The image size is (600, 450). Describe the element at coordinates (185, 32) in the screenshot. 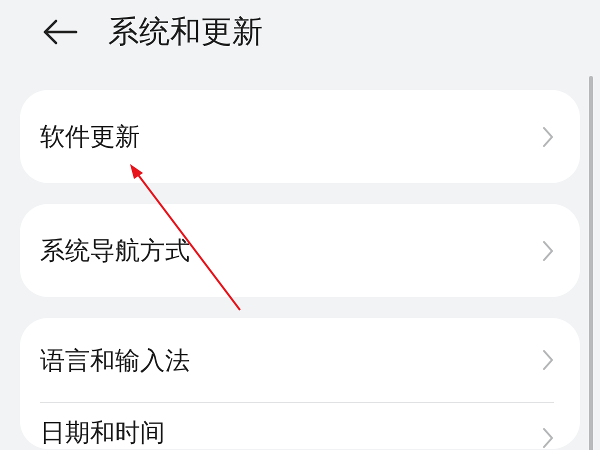

I see `page-title: 系统和更新` at that location.